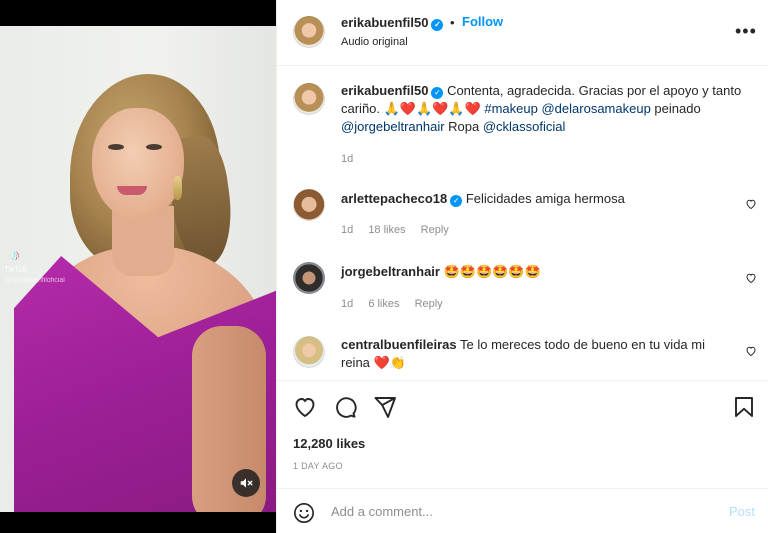 The image size is (768, 533). I want to click on speaker-muted-icon, so click(246, 483).